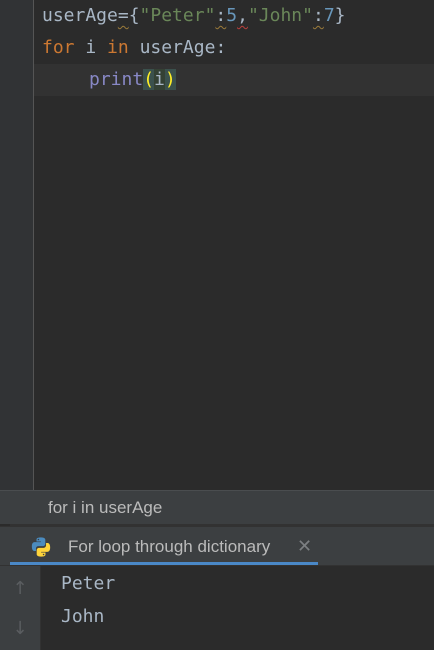  What do you see at coordinates (134, 15) in the screenshot?
I see `token-brace-open: {` at bounding box center [134, 15].